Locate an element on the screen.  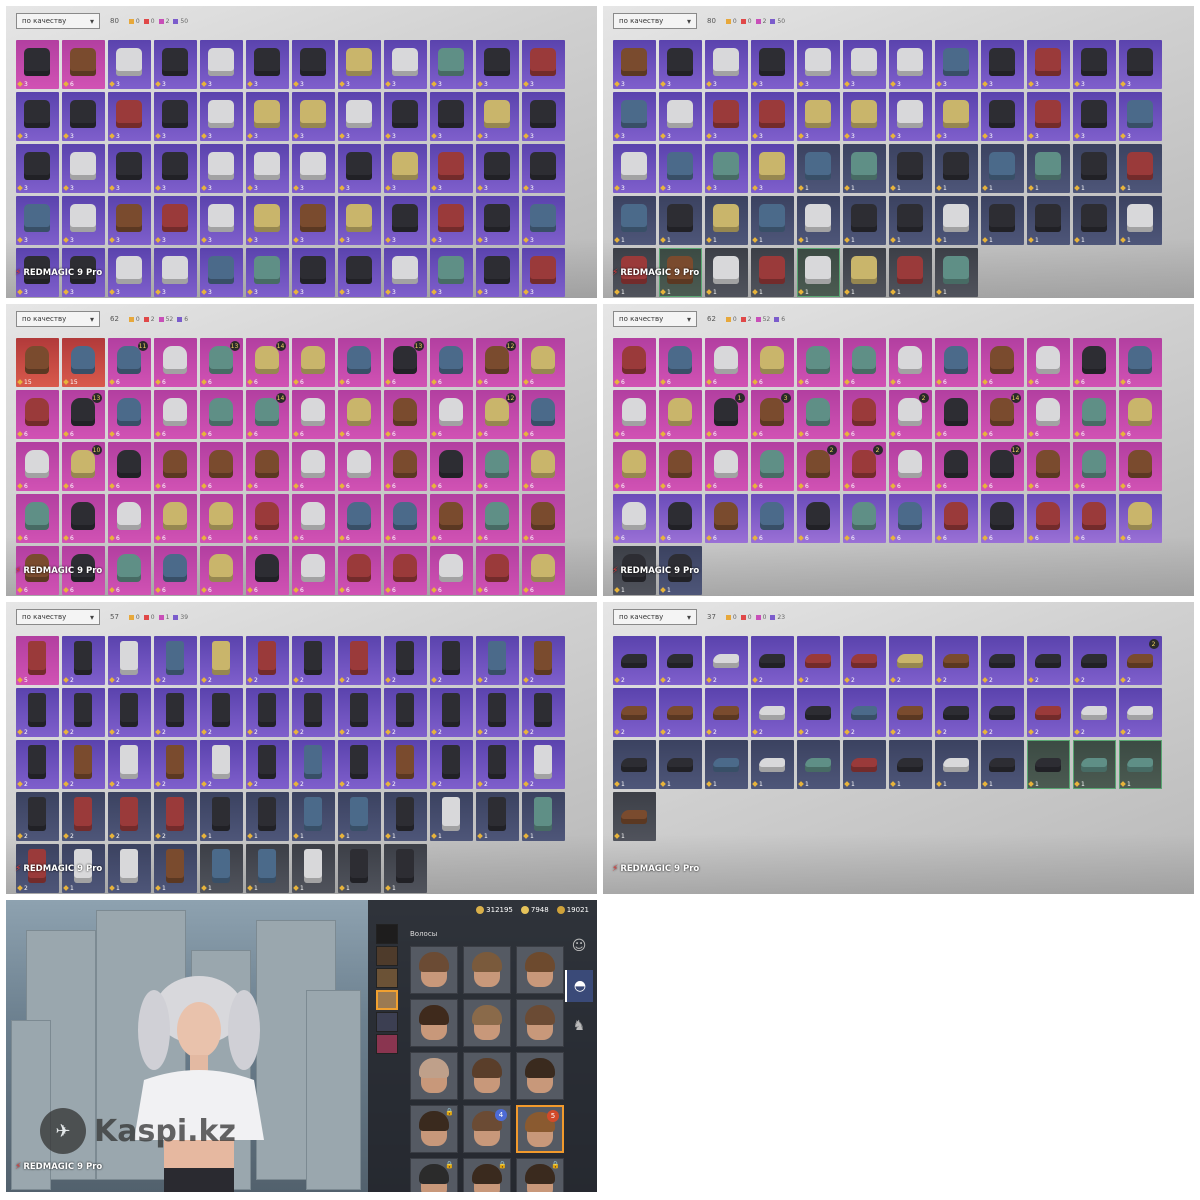
hair-style-option: 4 is located at coordinates (487, 1129).